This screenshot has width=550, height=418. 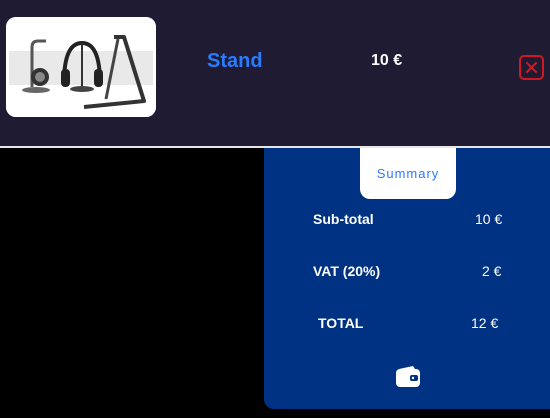 What do you see at coordinates (387, 60) in the screenshot?
I see `product-price: 10 €` at bounding box center [387, 60].